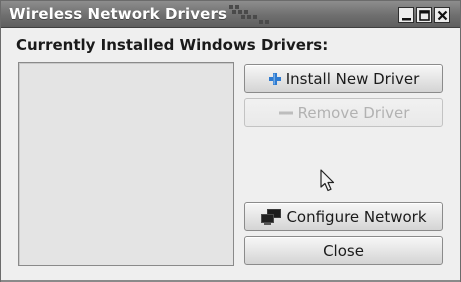 The height and width of the screenshot is (282, 461). Describe the element at coordinates (286, 113) in the screenshot. I see `minus-icon` at that location.